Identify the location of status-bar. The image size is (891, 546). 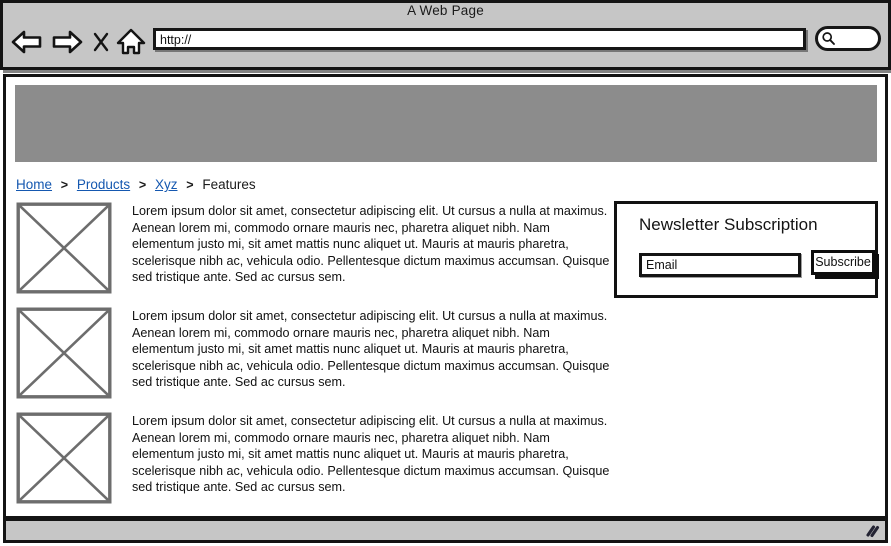
(445, 530).